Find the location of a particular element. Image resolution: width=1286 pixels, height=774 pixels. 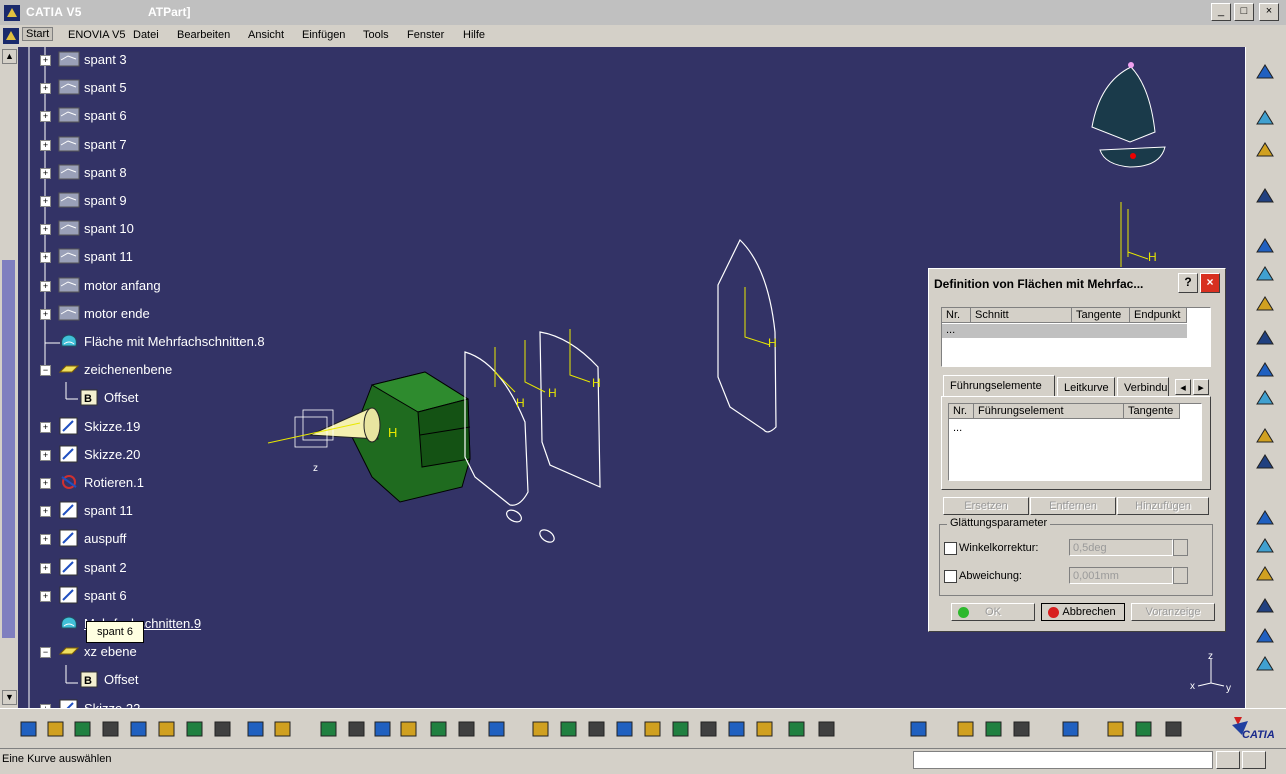

circle-icon is located at coordinates (1265, 436).